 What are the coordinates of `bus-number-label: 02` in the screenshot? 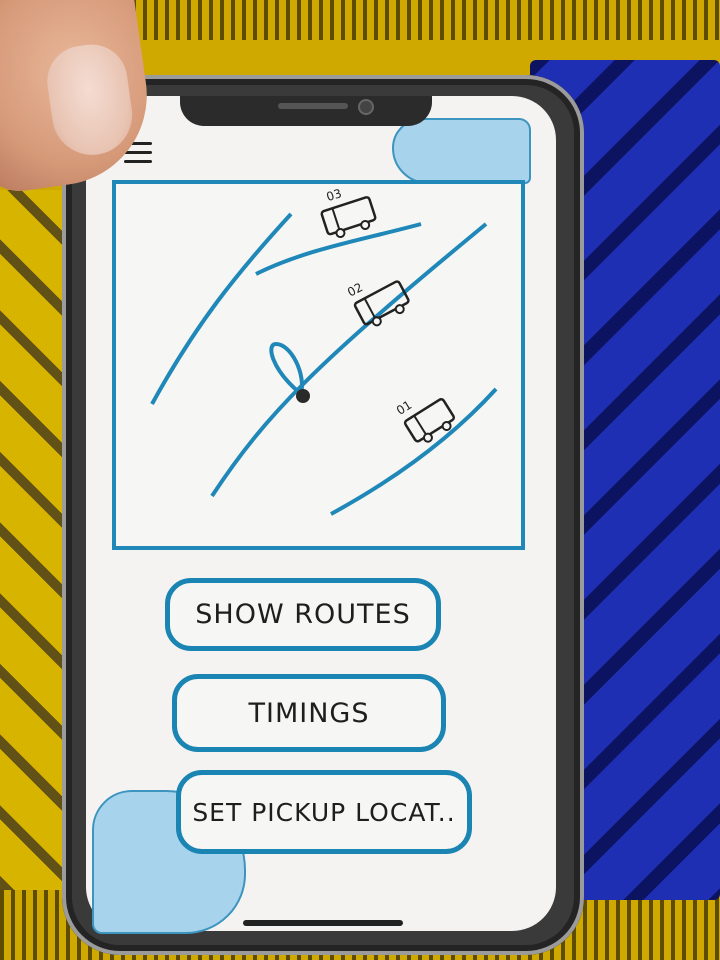 It's located at (355, 290).